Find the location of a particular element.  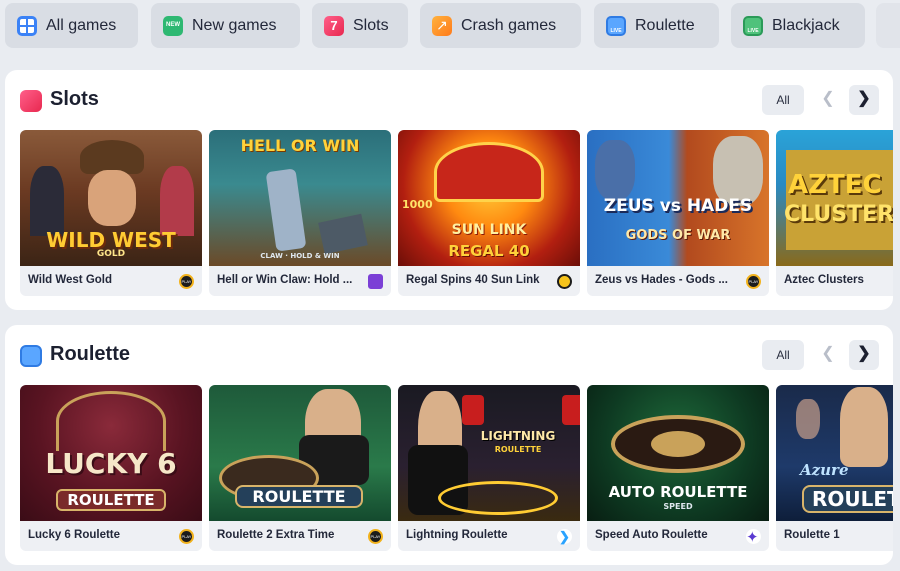

game-thumbnail: AZTEC CLUSTERS is located at coordinates (834, 198).